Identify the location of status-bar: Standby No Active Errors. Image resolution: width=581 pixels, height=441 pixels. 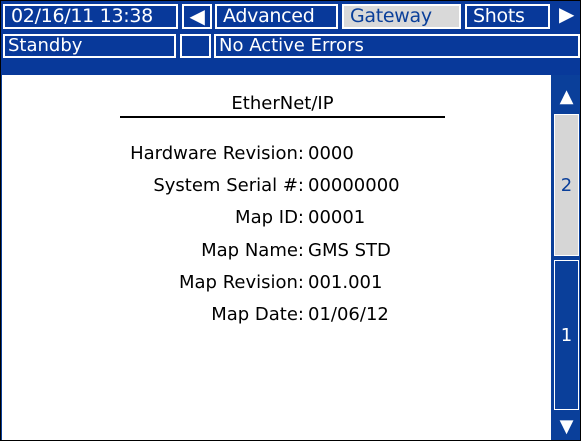
(290, 53).